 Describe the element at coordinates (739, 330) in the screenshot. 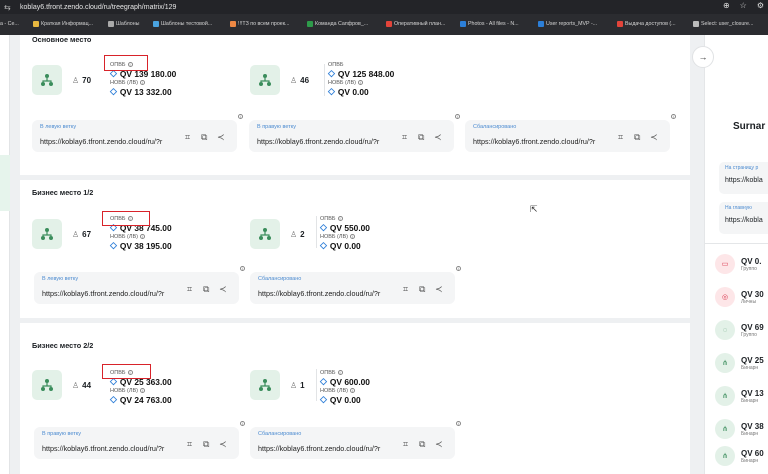

I see `stat-item: ◌ QV 69 Группо` at that location.